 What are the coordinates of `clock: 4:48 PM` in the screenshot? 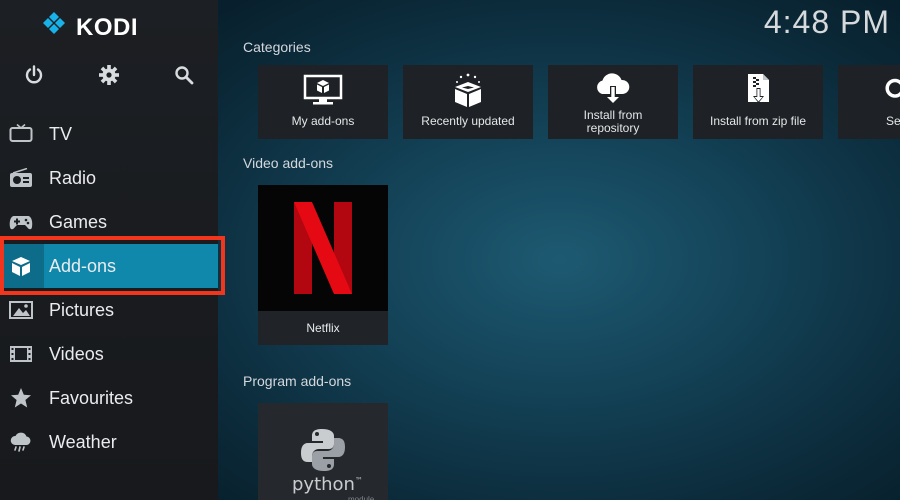 It's located at (826, 22).